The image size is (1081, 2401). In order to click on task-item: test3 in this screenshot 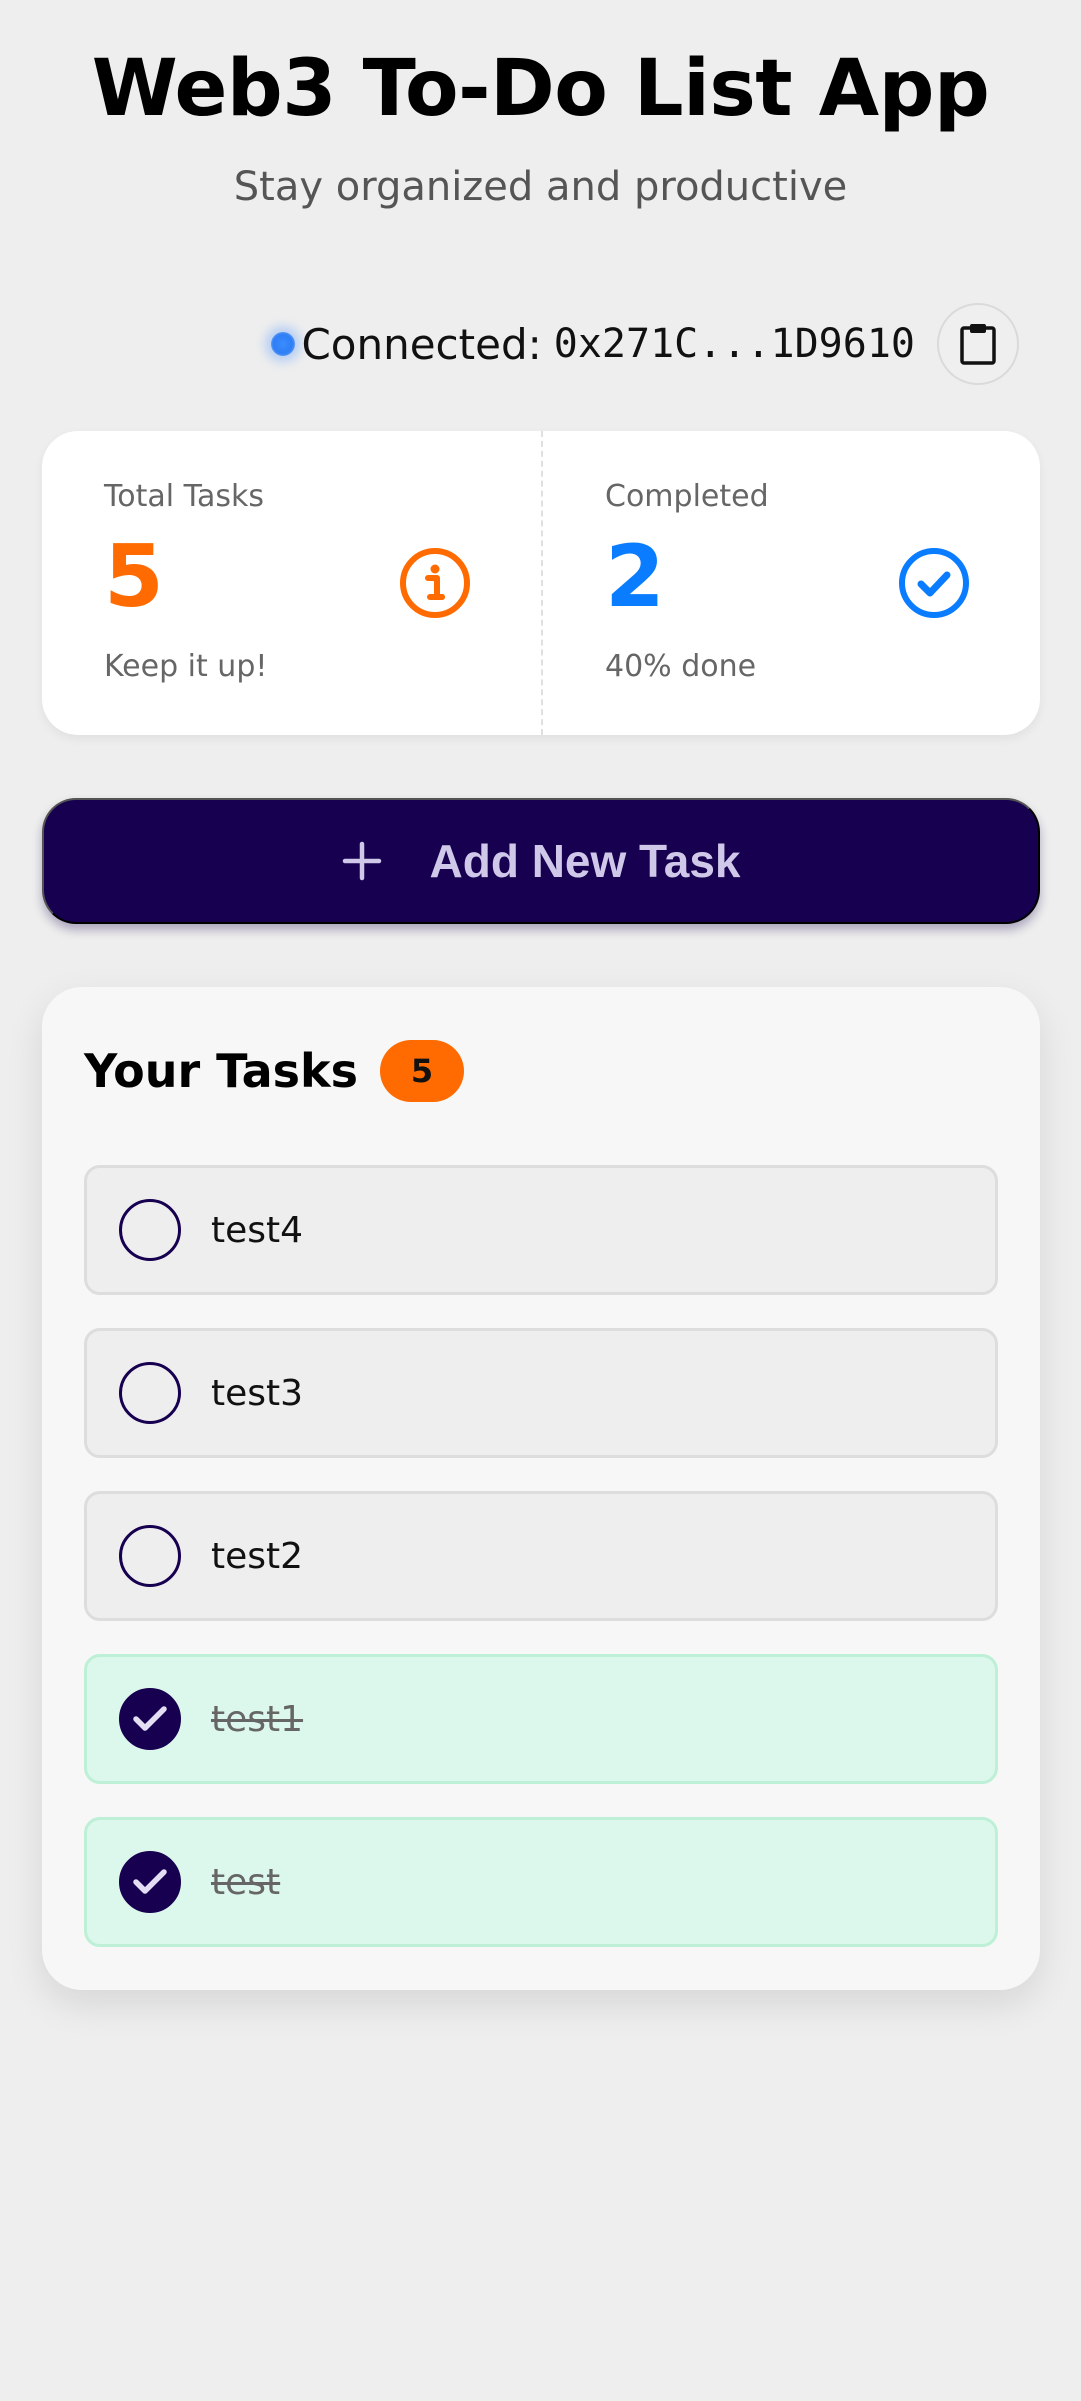, I will do `click(541, 1393)`.